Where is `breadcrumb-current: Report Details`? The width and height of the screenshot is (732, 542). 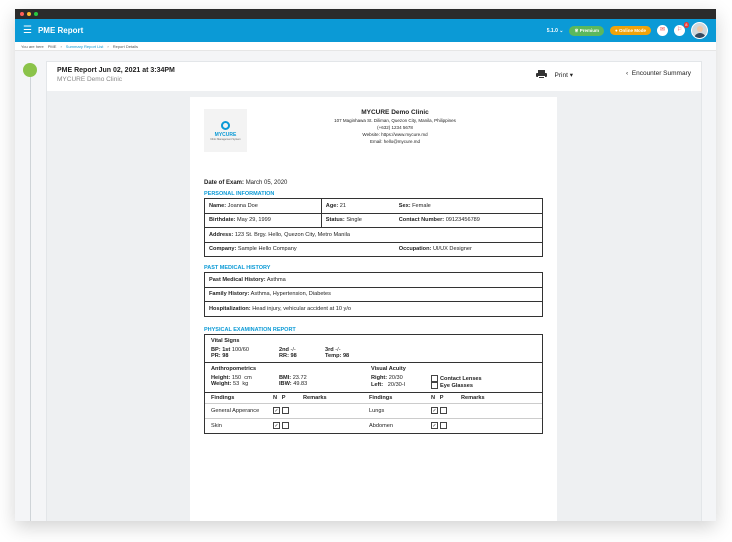
breadcrumb-current: Report Details is located at coordinates (125, 46).